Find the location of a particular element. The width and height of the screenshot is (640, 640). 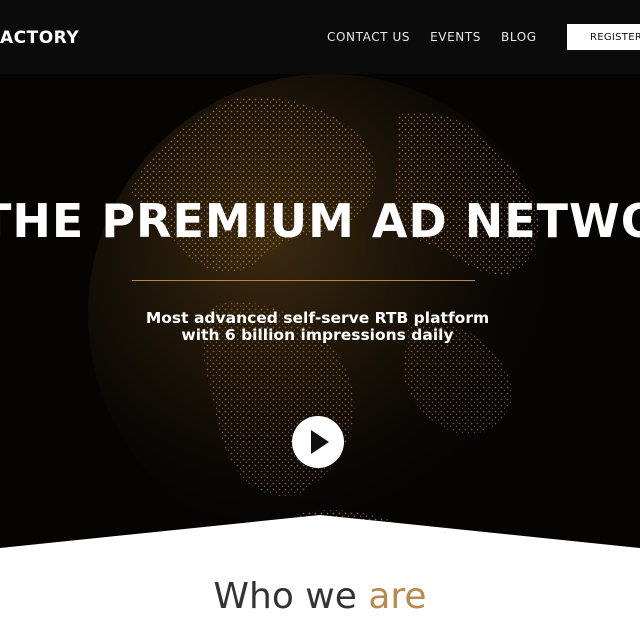

who-we-are-heading-accent: are is located at coordinates (397, 596).